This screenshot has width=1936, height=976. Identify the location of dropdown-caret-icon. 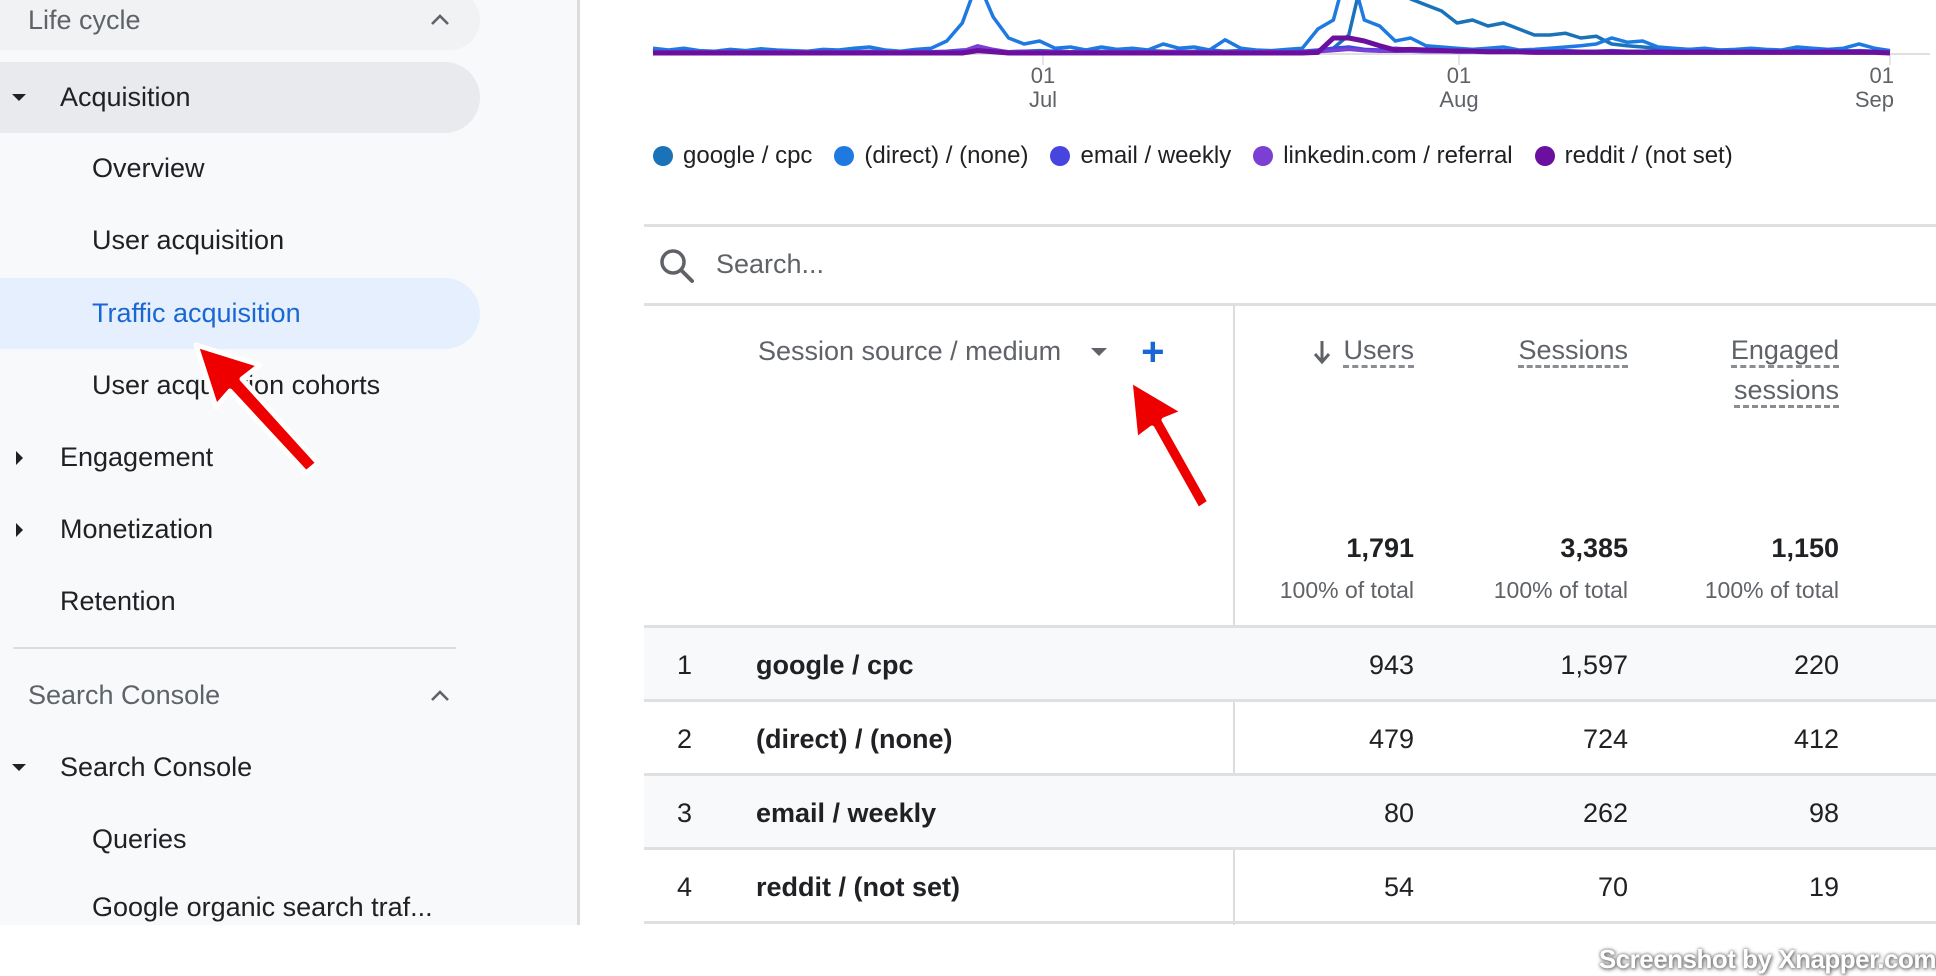
(1099, 352).